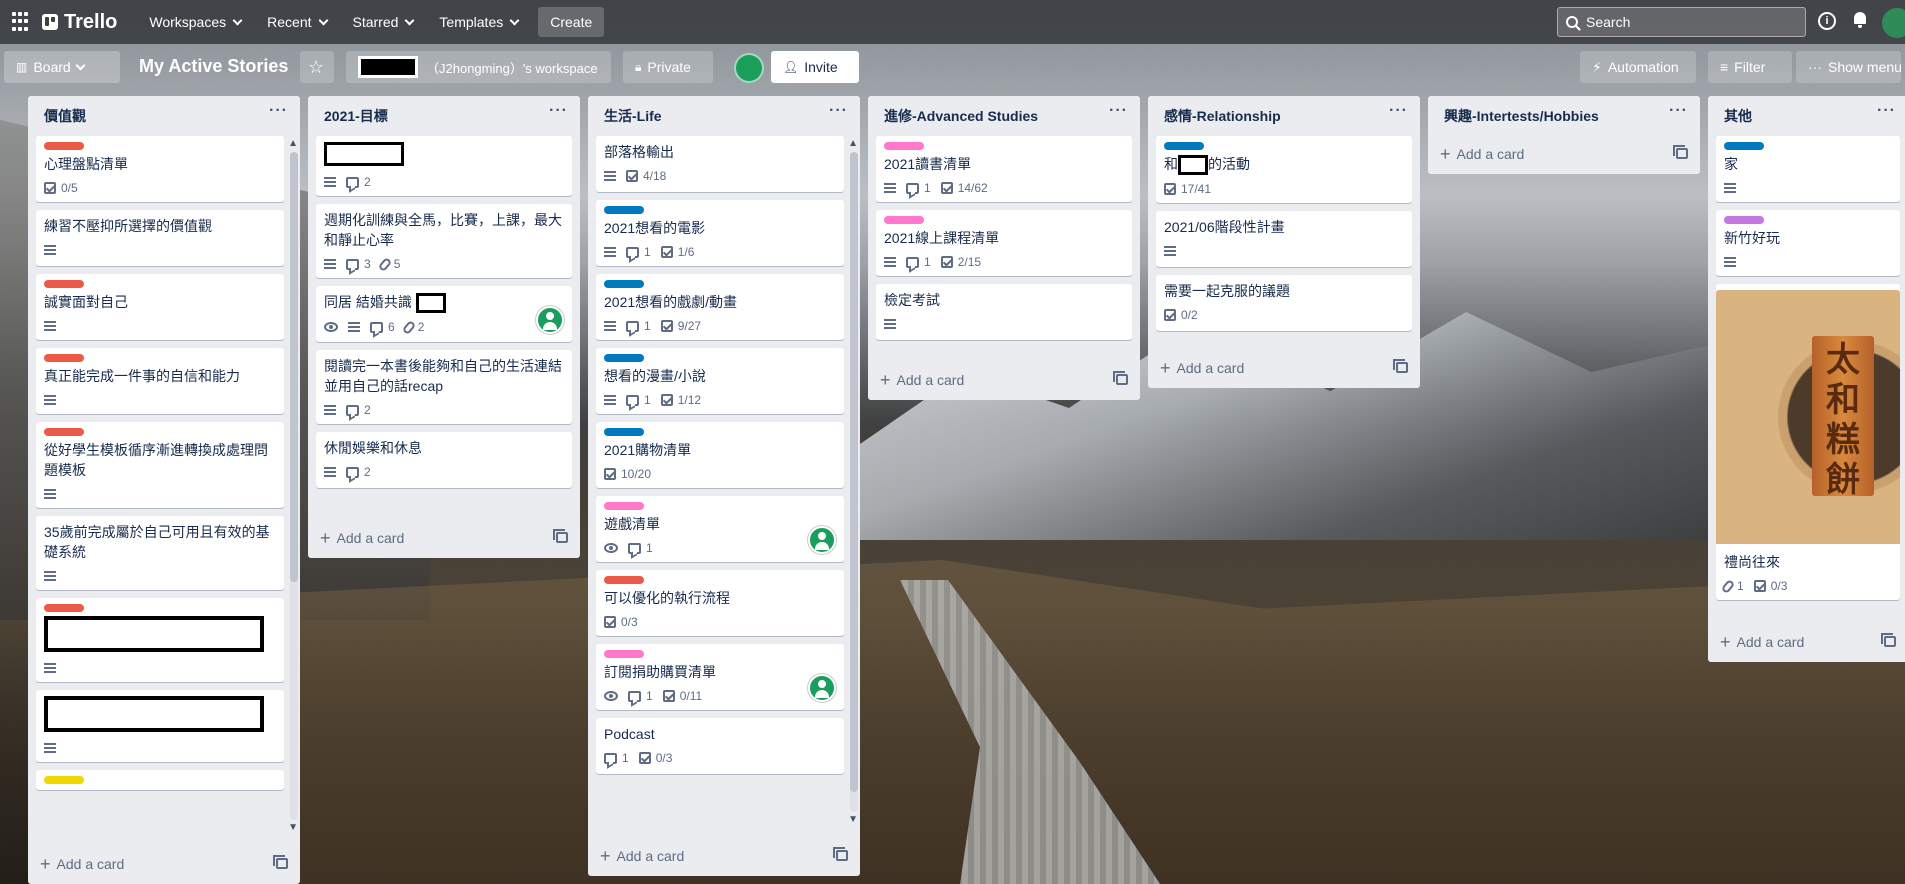  Describe the element at coordinates (160, 238) in the screenshot. I see `card: 練習不壓抑所選擇的價值觀` at that location.